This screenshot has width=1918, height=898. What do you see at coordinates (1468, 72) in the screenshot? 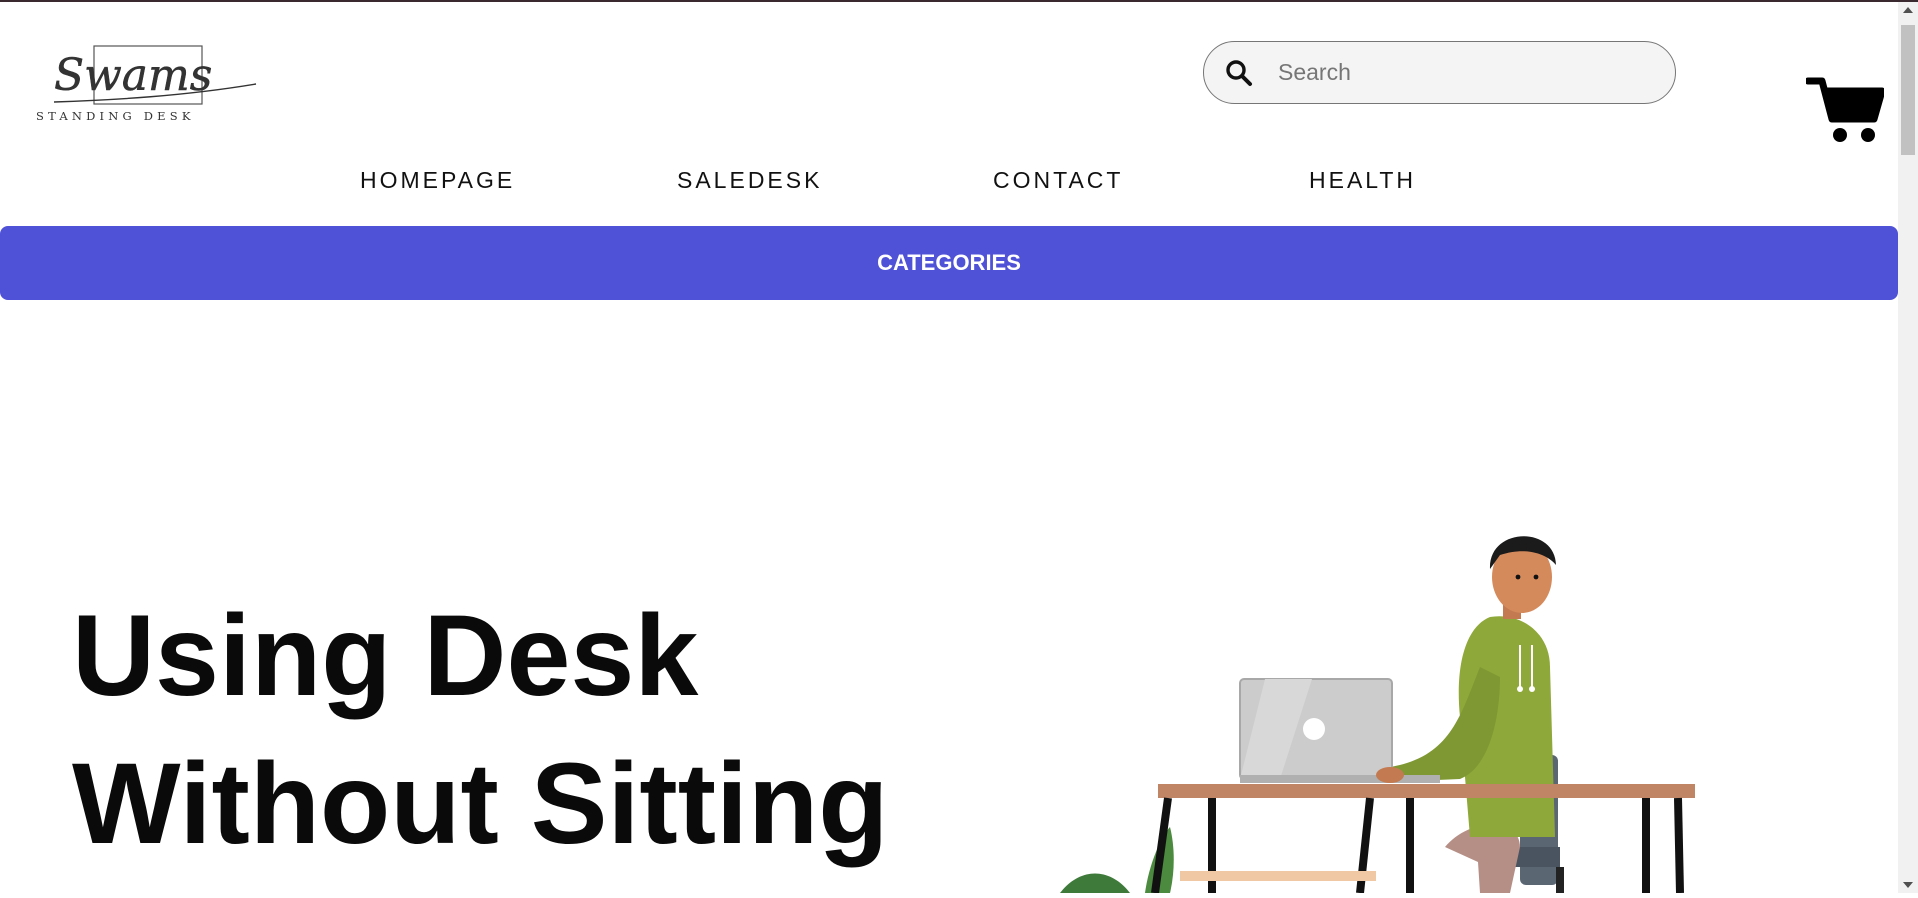
I see `search-input` at bounding box center [1468, 72].